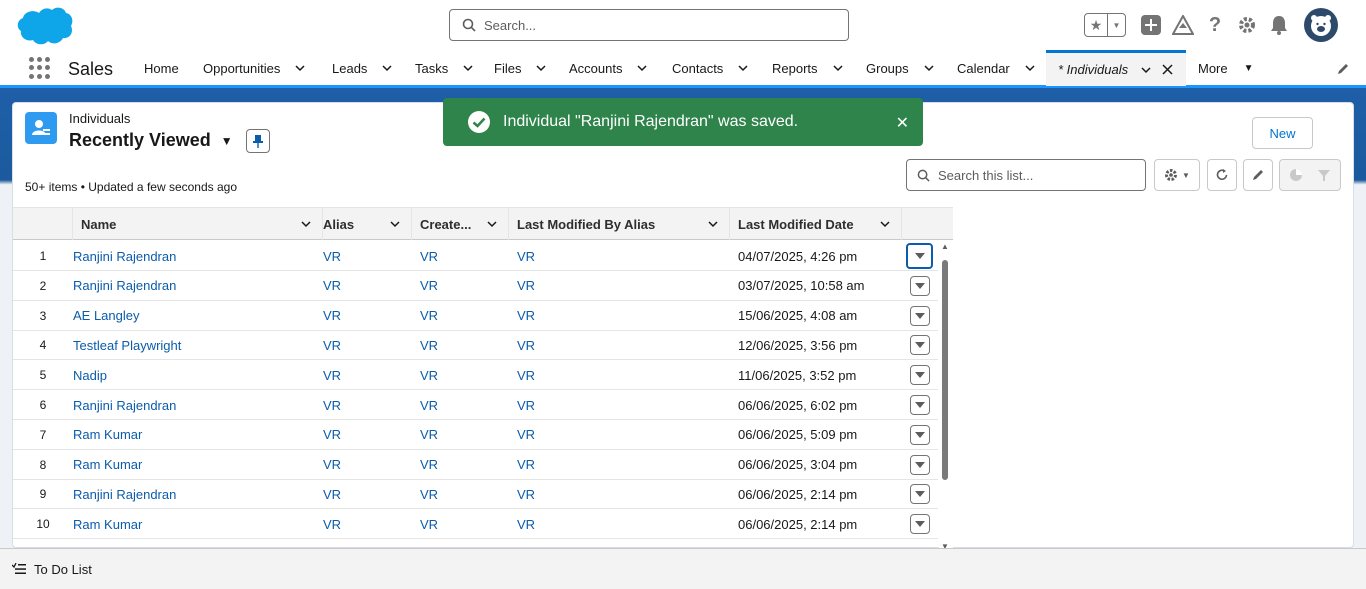 This screenshot has width=1366, height=589. What do you see at coordinates (1096, 25) in the screenshot?
I see `favorite-star-icon: ★` at bounding box center [1096, 25].